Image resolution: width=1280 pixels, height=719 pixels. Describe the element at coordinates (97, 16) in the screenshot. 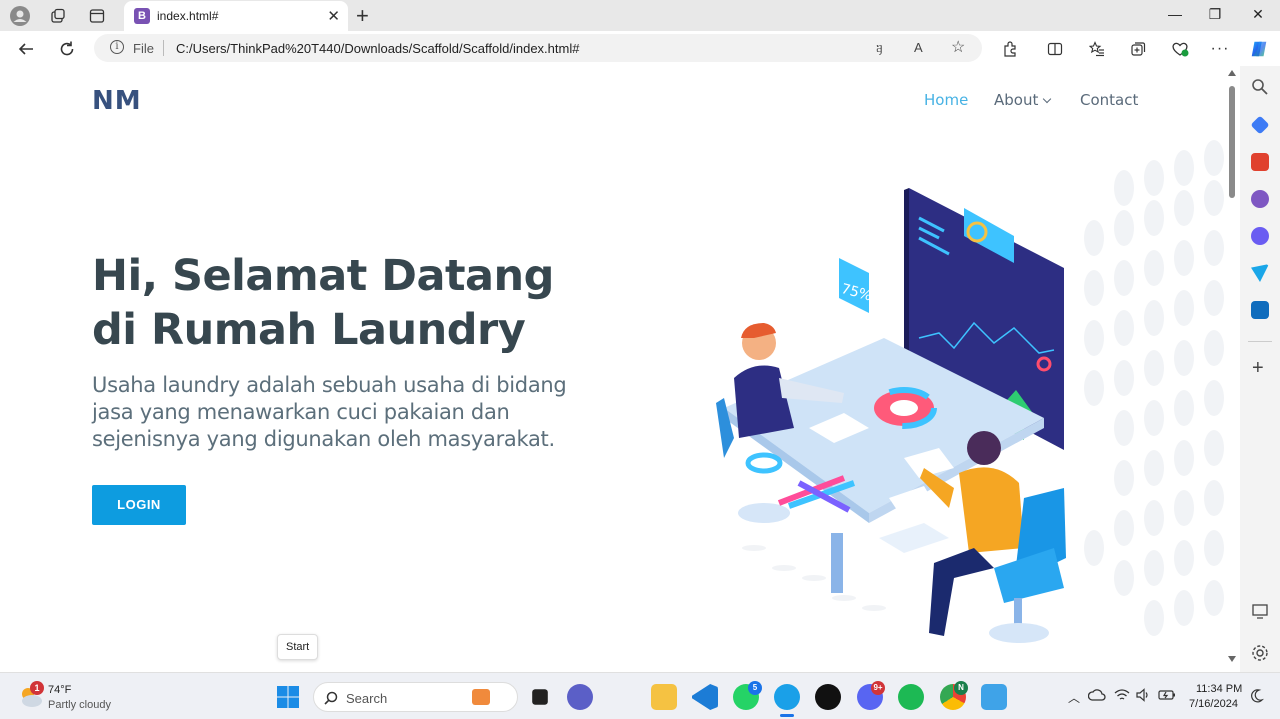

I see `tab-actions-icon` at that location.